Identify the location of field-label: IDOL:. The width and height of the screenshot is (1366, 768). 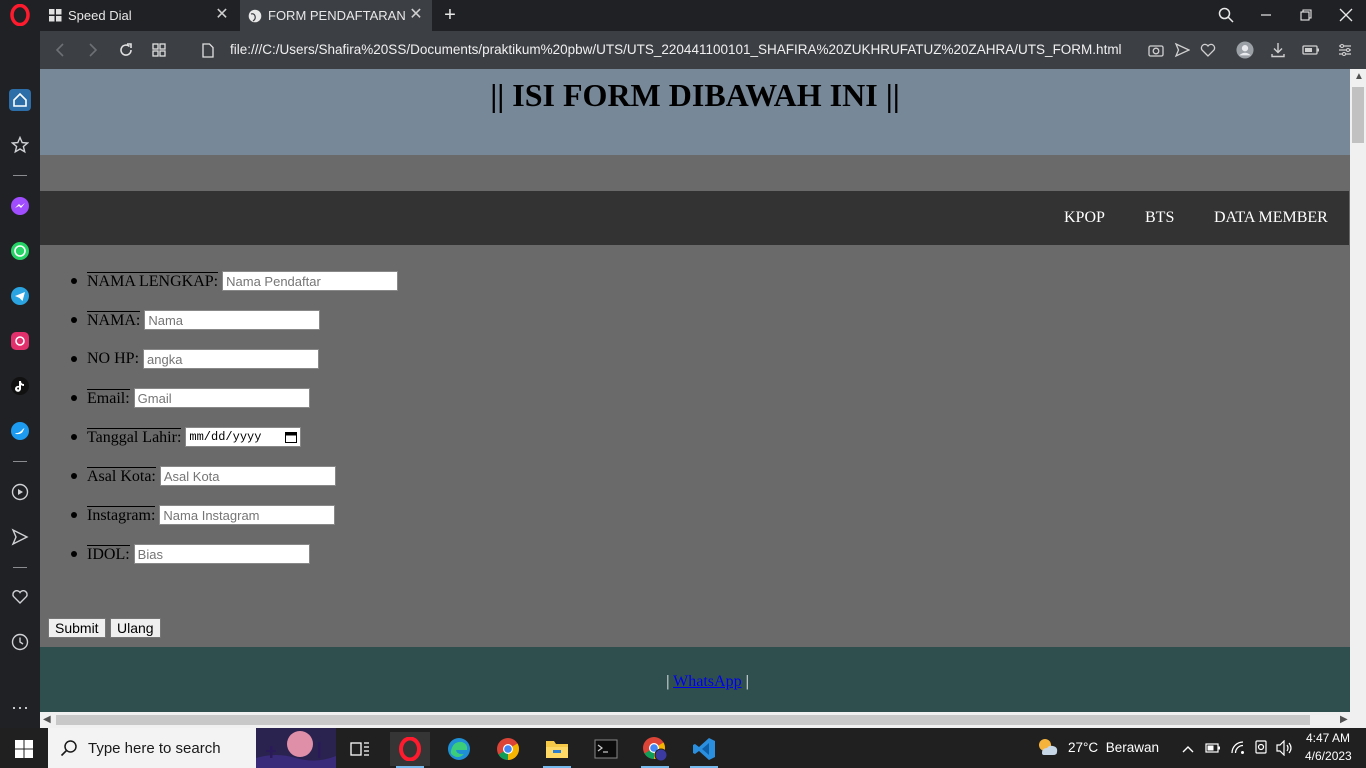
(108, 553).